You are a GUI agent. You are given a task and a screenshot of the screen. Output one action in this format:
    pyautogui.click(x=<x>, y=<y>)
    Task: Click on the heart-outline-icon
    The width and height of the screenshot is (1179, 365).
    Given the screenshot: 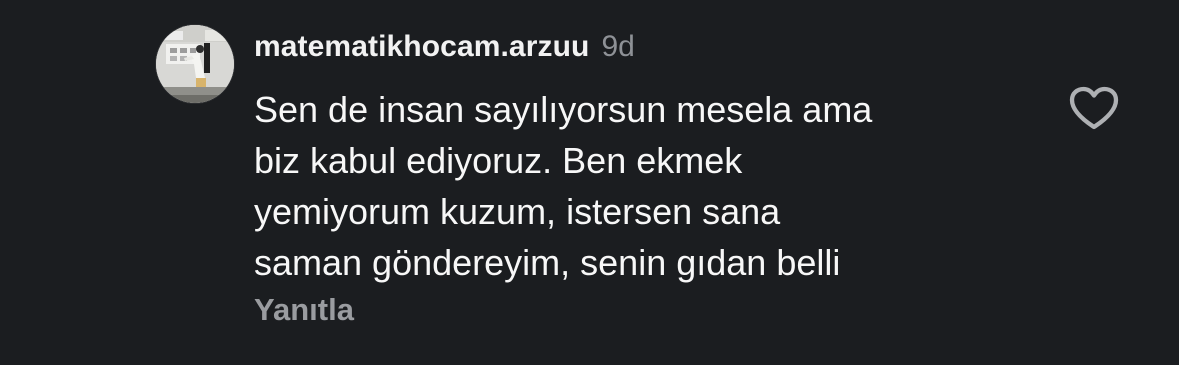 What is the action you would take?
    pyautogui.click(x=1094, y=108)
    